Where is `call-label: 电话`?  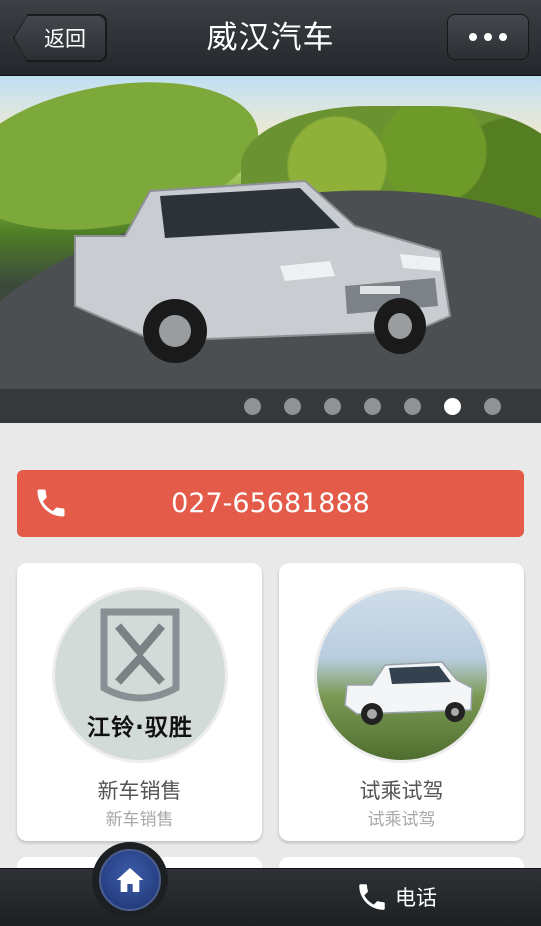
call-label: 电话 is located at coordinates (416, 898).